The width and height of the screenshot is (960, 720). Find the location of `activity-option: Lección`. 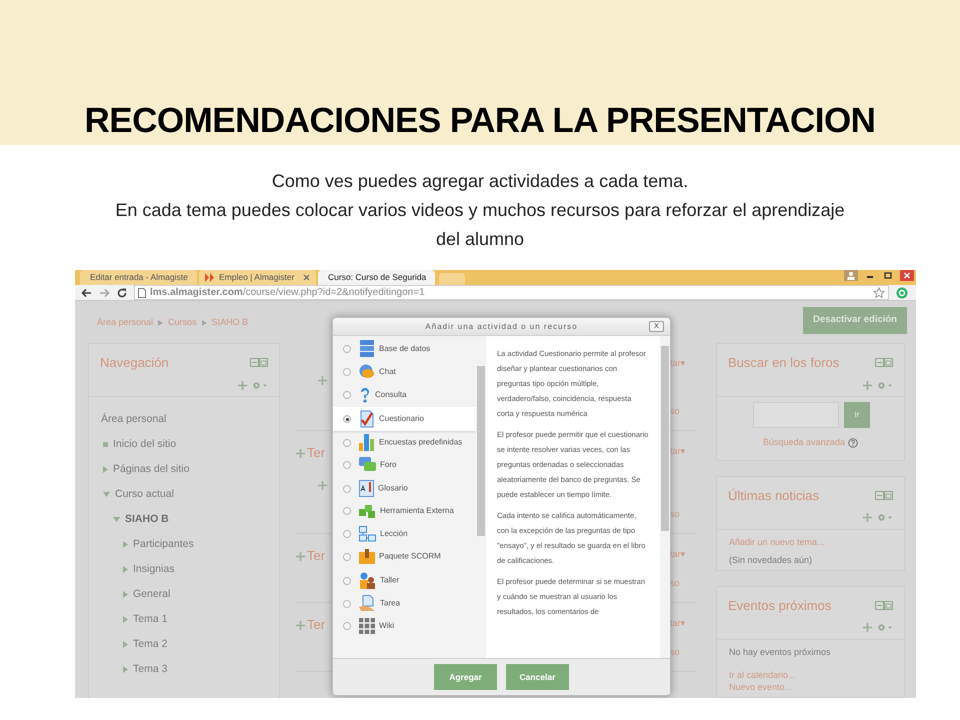

activity-option: Lección is located at coordinates (394, 533).